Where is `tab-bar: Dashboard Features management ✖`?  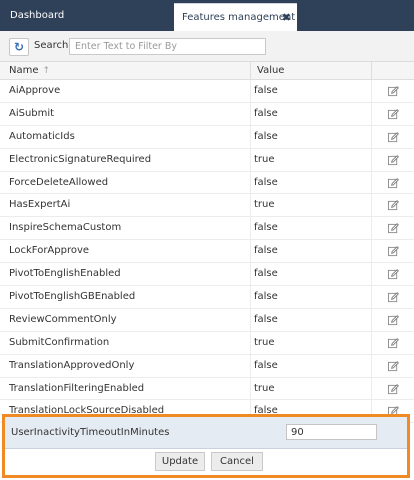 tab-bar: Dashboard Features management ✖ is located at coordinates (207, 15).